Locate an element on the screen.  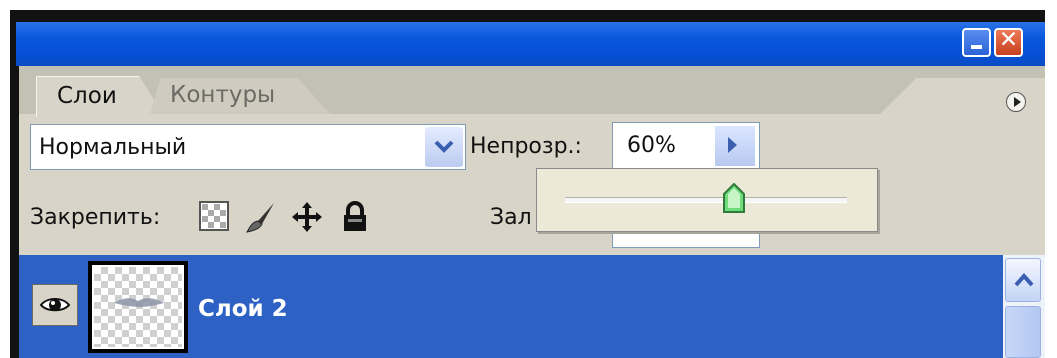
chevron-up-icon is located at coordinates (1024, 279).